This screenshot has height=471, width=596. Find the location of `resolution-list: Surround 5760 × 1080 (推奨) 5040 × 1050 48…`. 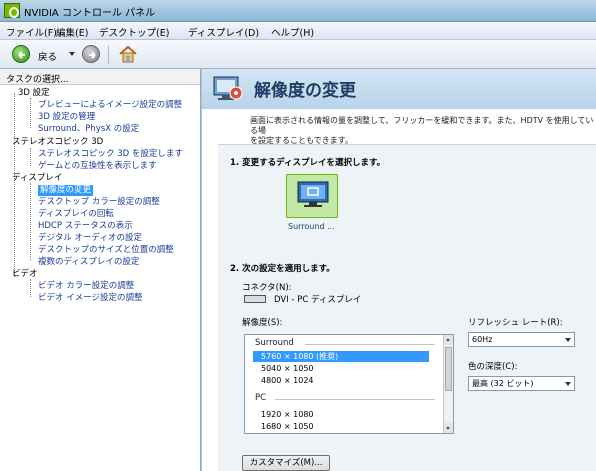

resolution-list: Surround 5760 × 1080 (推奨) 5040 × 1050 48… is located at coordinates (349, 384).